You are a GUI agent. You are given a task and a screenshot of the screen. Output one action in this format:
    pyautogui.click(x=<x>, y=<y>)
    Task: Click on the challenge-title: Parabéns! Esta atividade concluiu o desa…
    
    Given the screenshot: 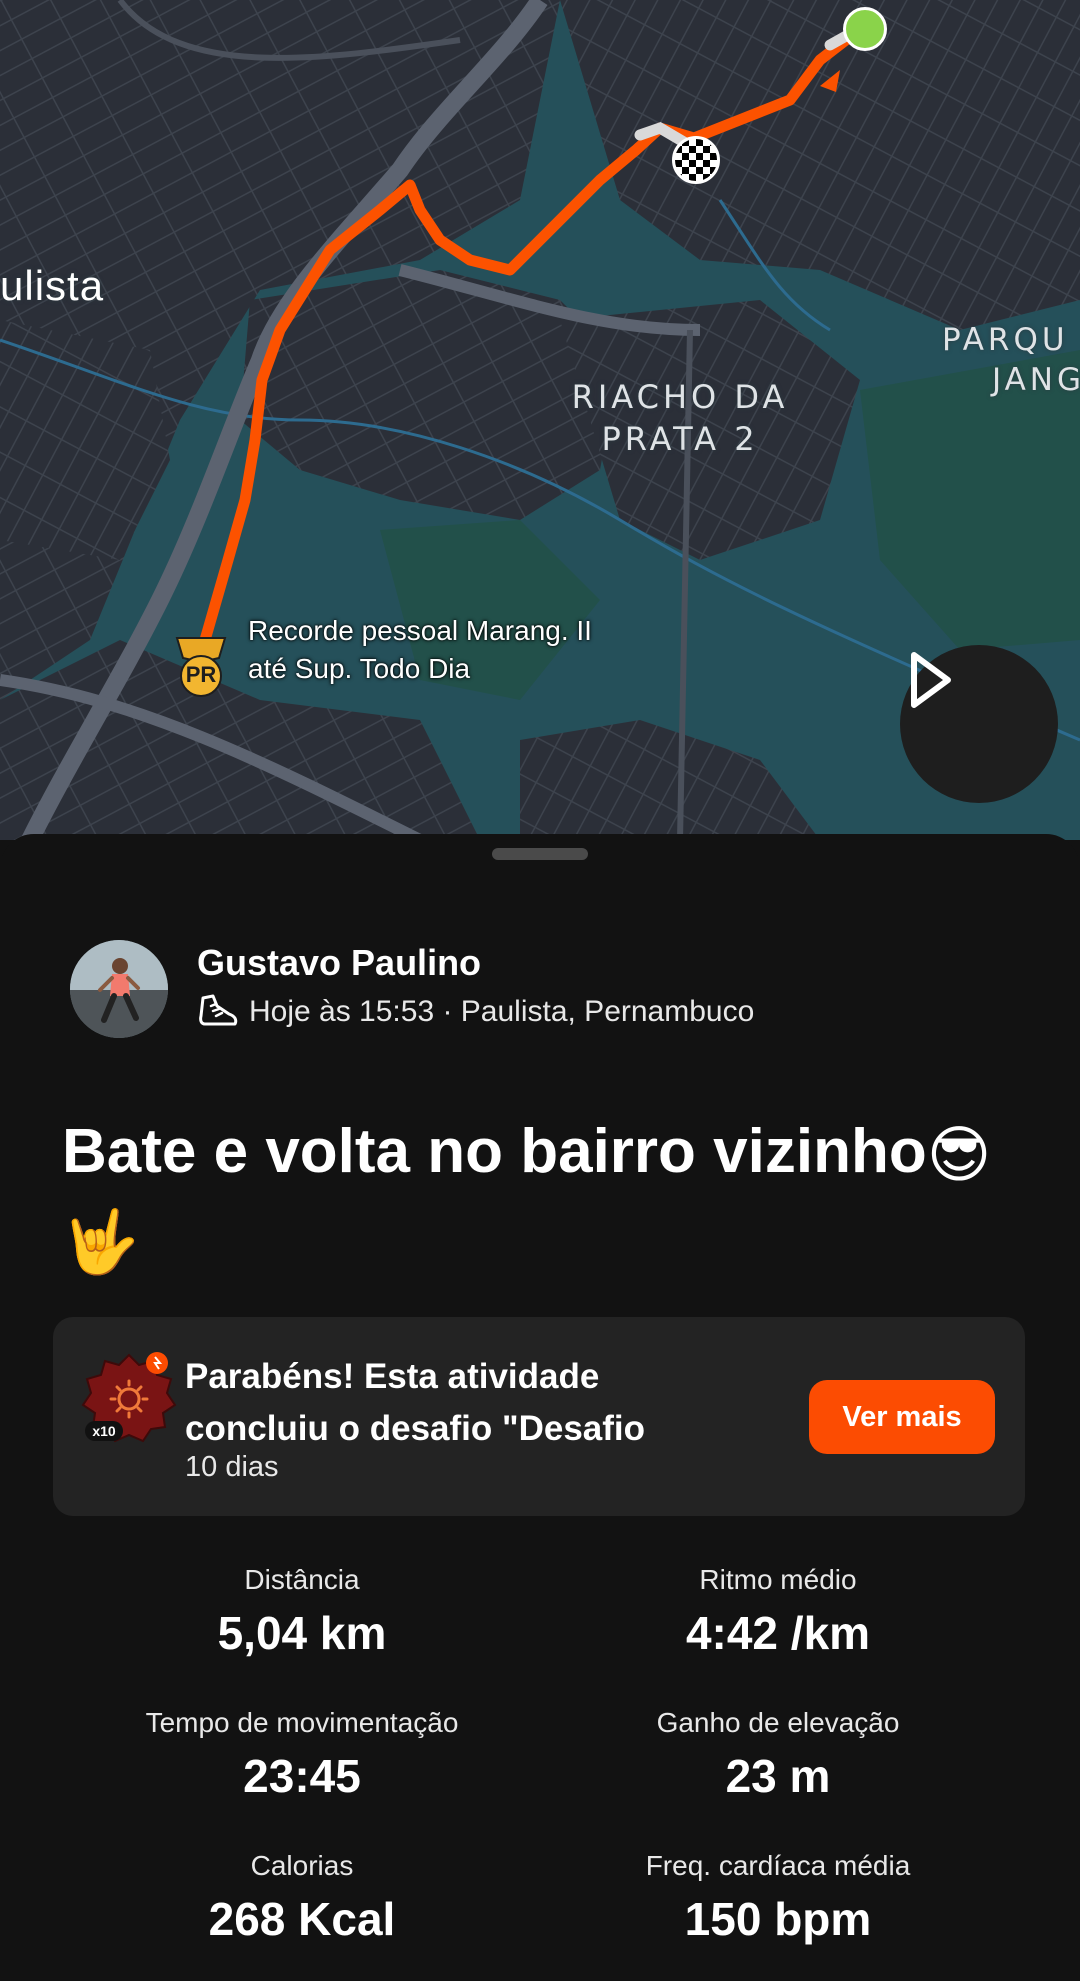 What is the action you would take?
    pyautogui.click(x=415, y=1402)
    